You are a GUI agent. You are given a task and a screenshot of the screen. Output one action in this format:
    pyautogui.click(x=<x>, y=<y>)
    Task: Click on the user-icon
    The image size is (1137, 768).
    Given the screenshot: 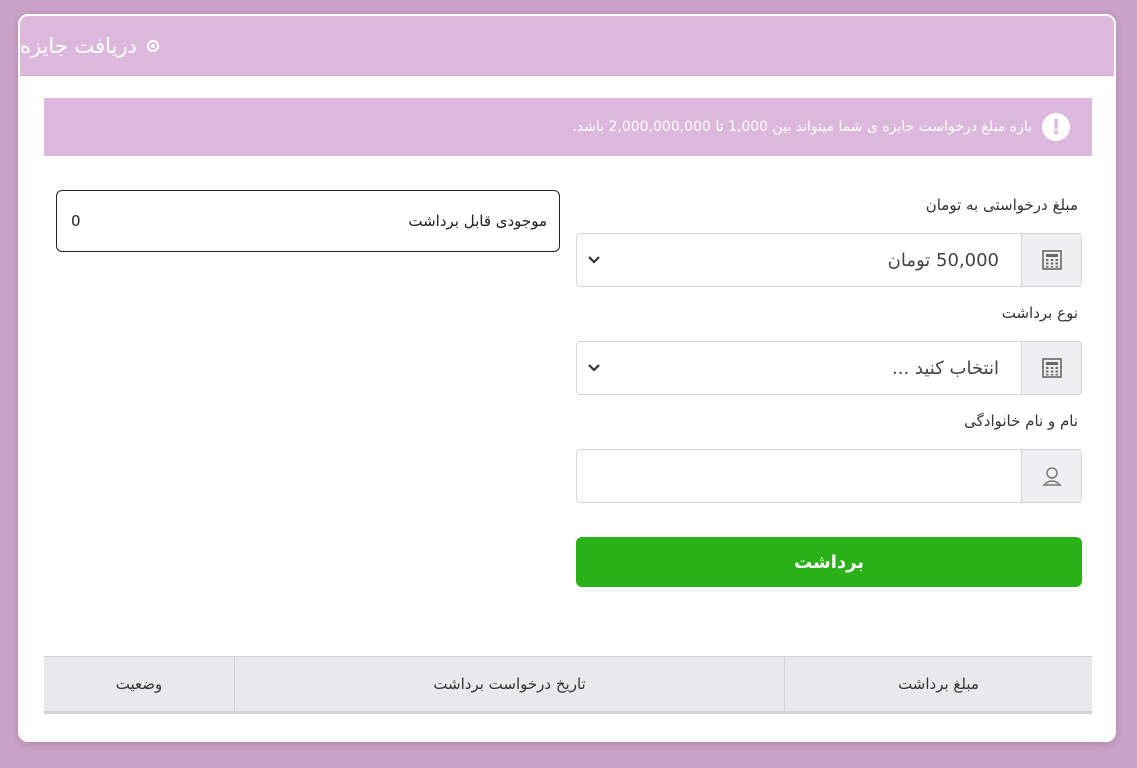 What is the action you would take?
    pyautogui.click(x=1051, y=476)
    